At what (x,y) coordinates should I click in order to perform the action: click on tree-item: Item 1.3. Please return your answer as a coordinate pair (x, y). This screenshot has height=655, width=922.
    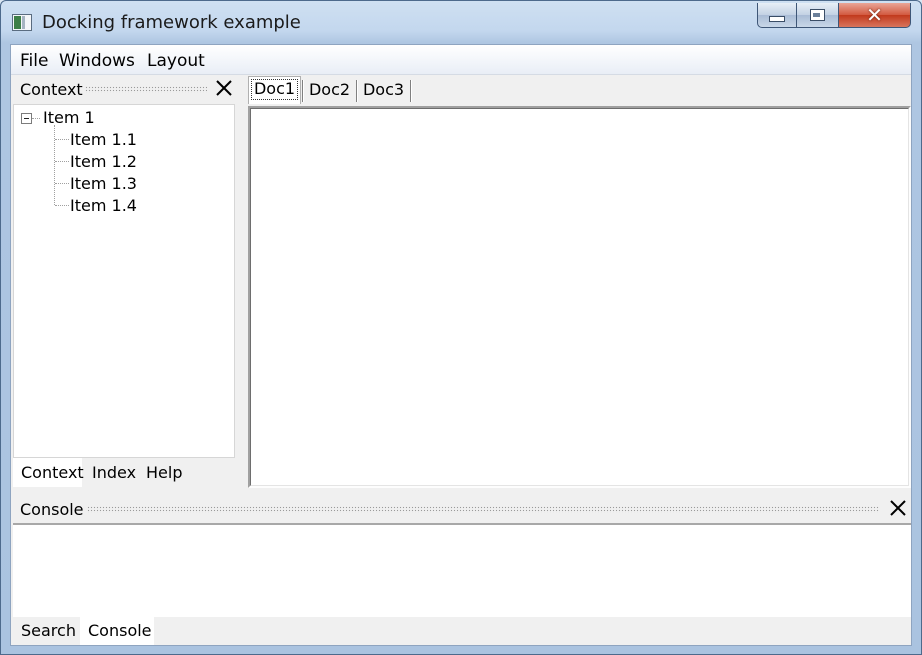
    Looking at the image, I should click on (103, 183).